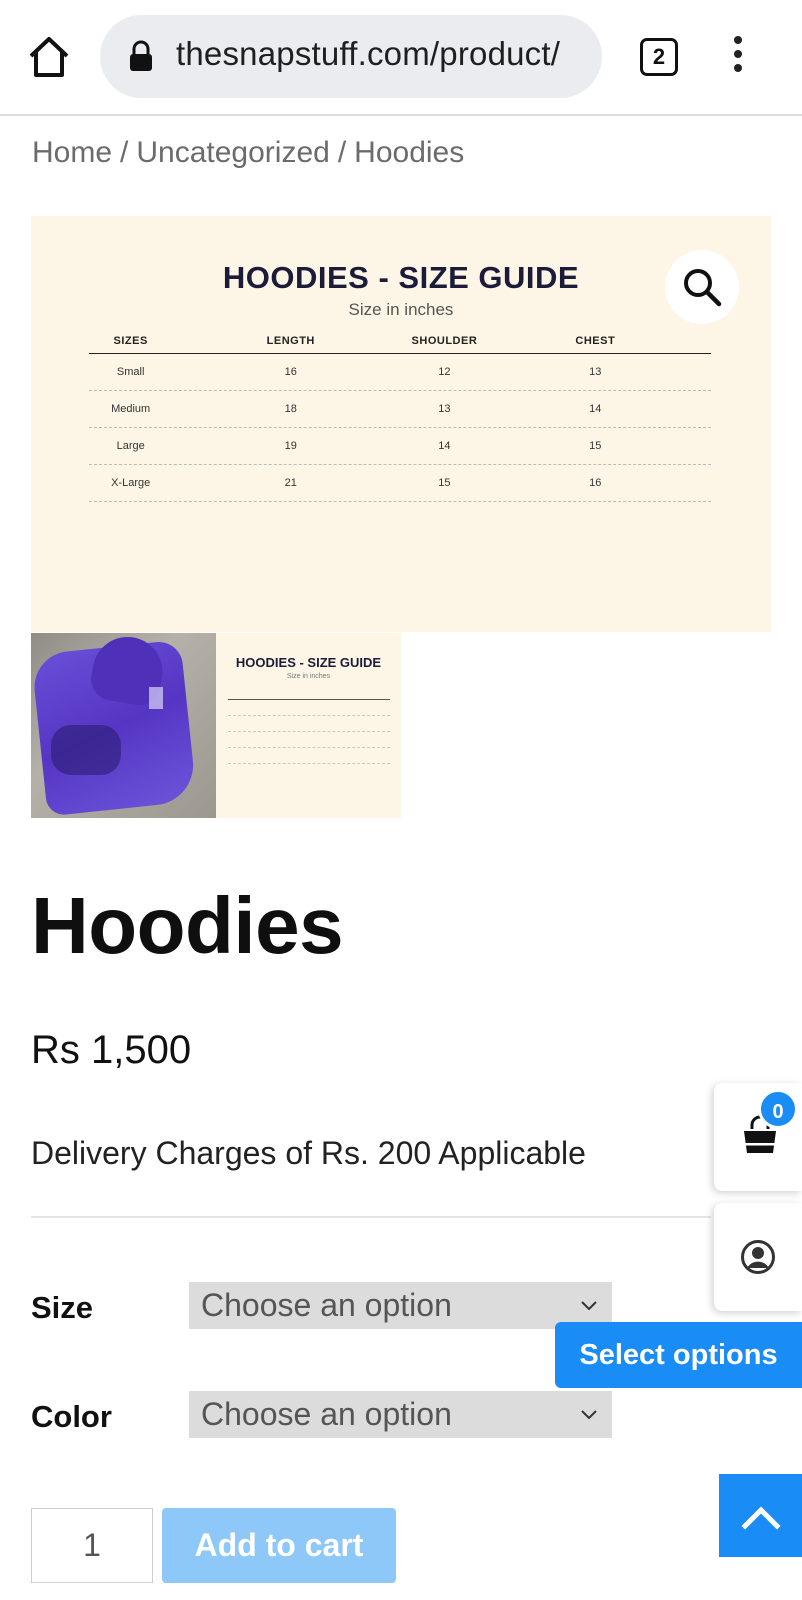 The height and width of the screenshot is (1600, 802). I want to click on url-text: thesnapstuff.com/product/, so click(368, 53).